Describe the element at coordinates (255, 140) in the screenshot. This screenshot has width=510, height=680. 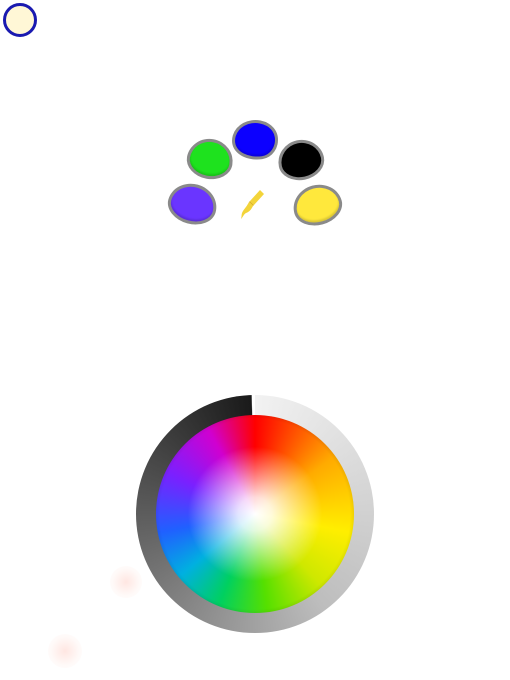
I see `paint-blob-blue` at that location.